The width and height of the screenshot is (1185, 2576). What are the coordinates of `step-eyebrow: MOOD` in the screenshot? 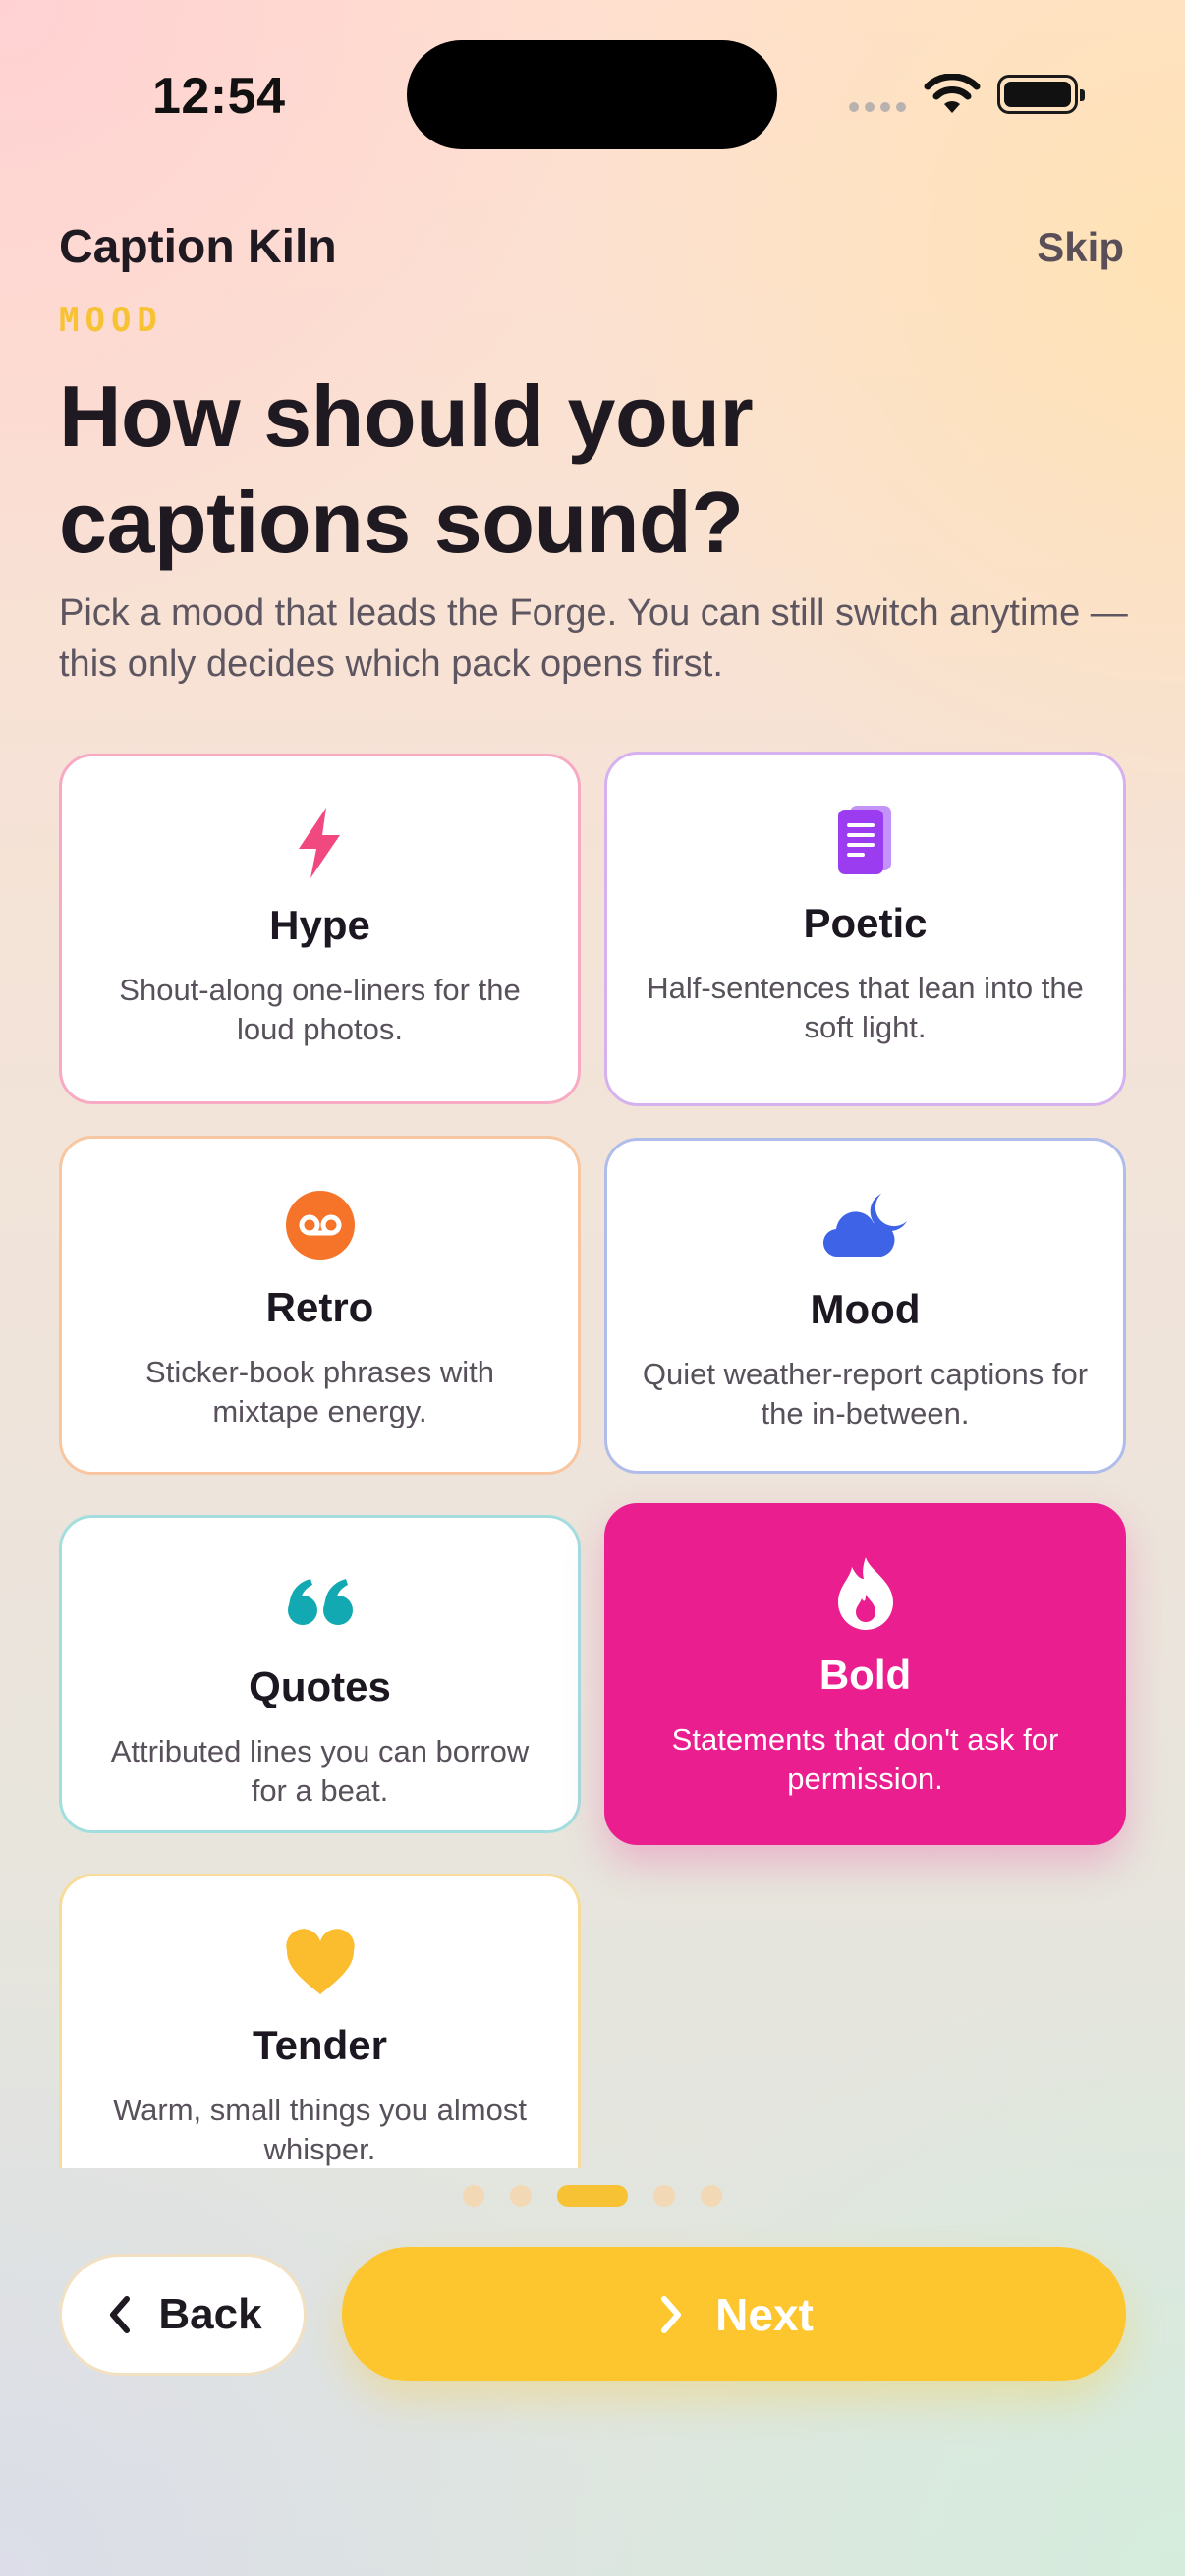 It's located at (111, 320).